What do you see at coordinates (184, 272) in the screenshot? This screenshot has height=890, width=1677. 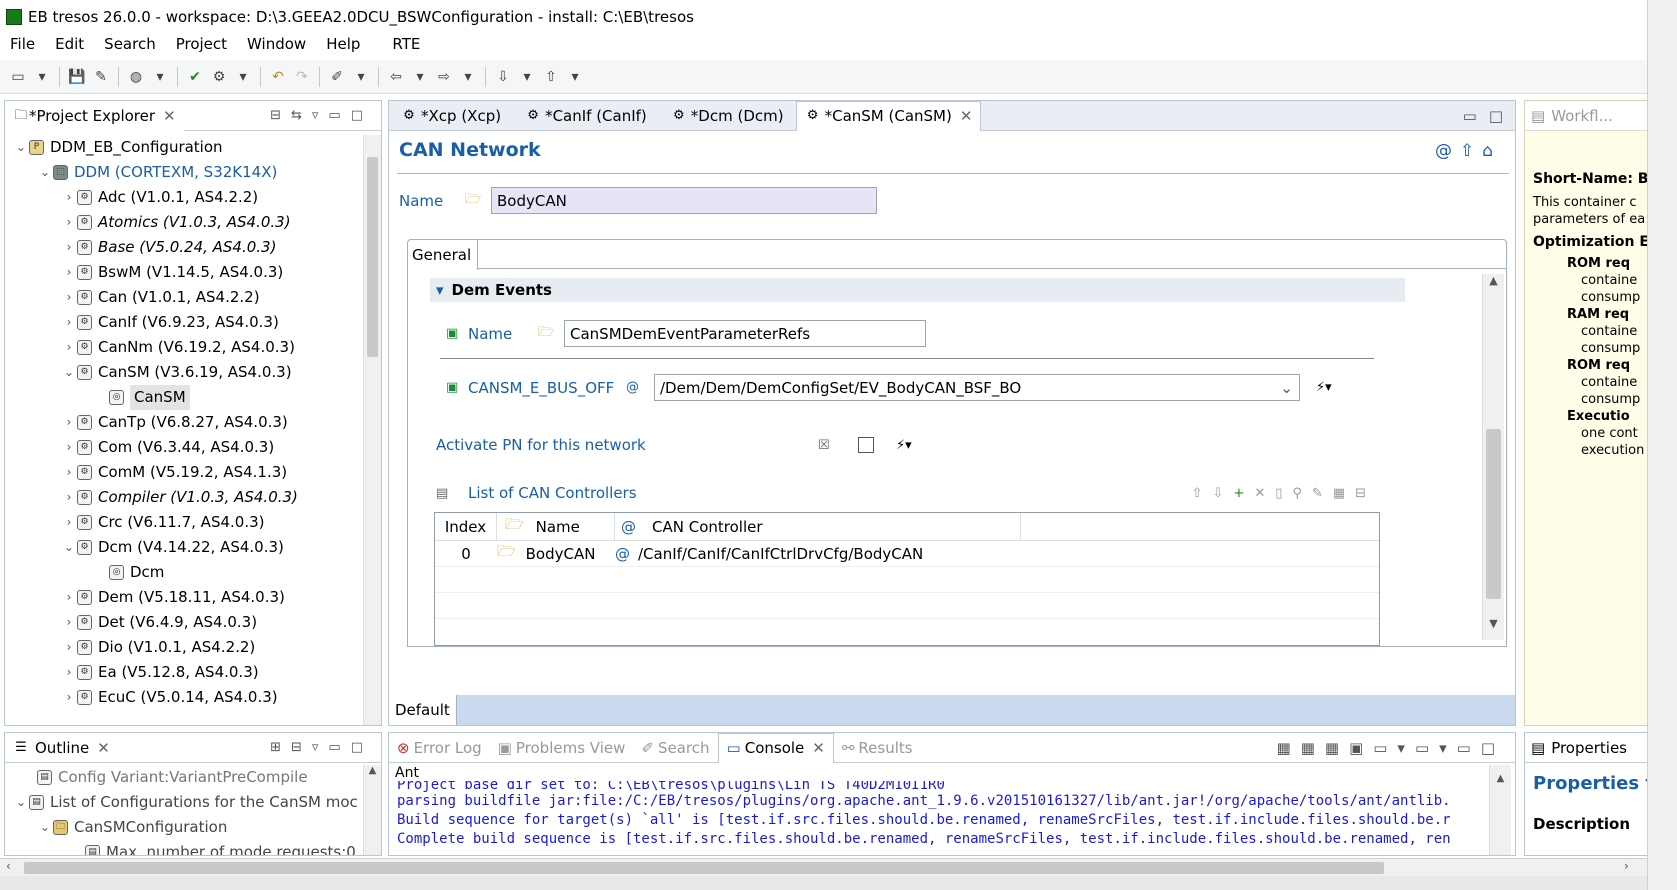 I see `tree-row: › ⚙ BswM (V1.14.5, AS4.0.3)` at bounding box center [184, 272].